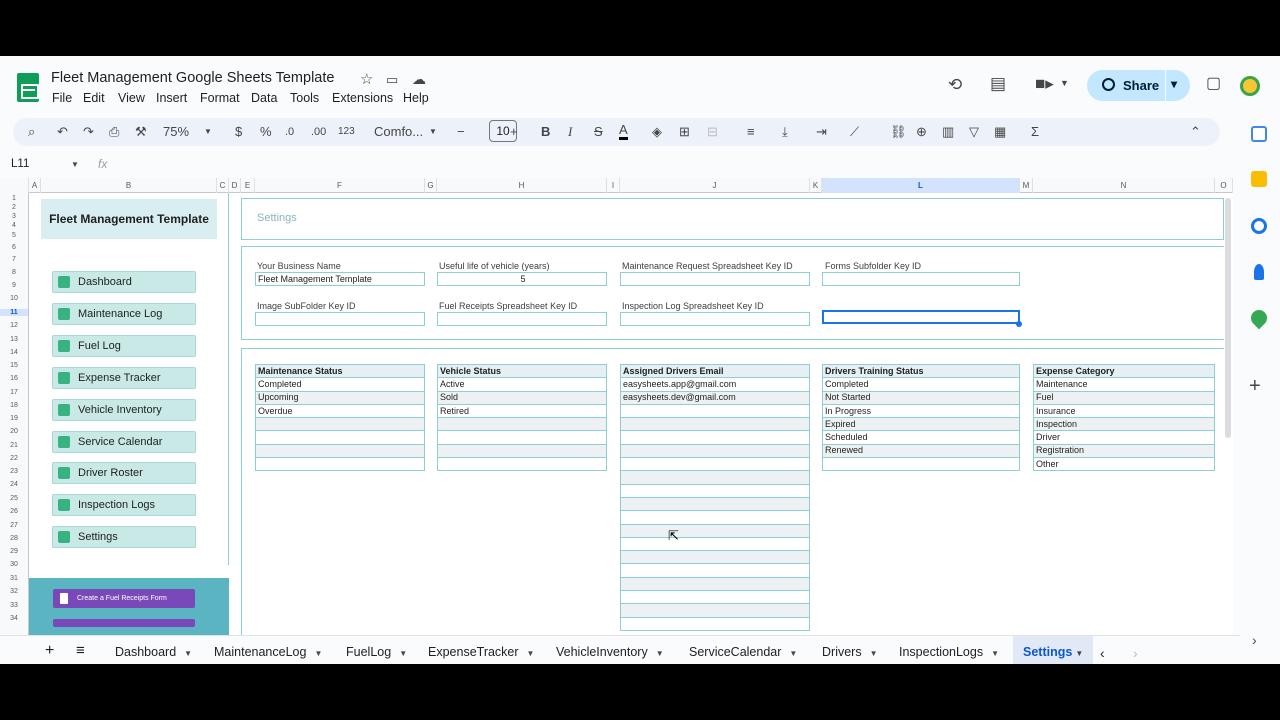 The image size is (1280, 720). I want to click on star-icon: ☆, so click(366, 79).